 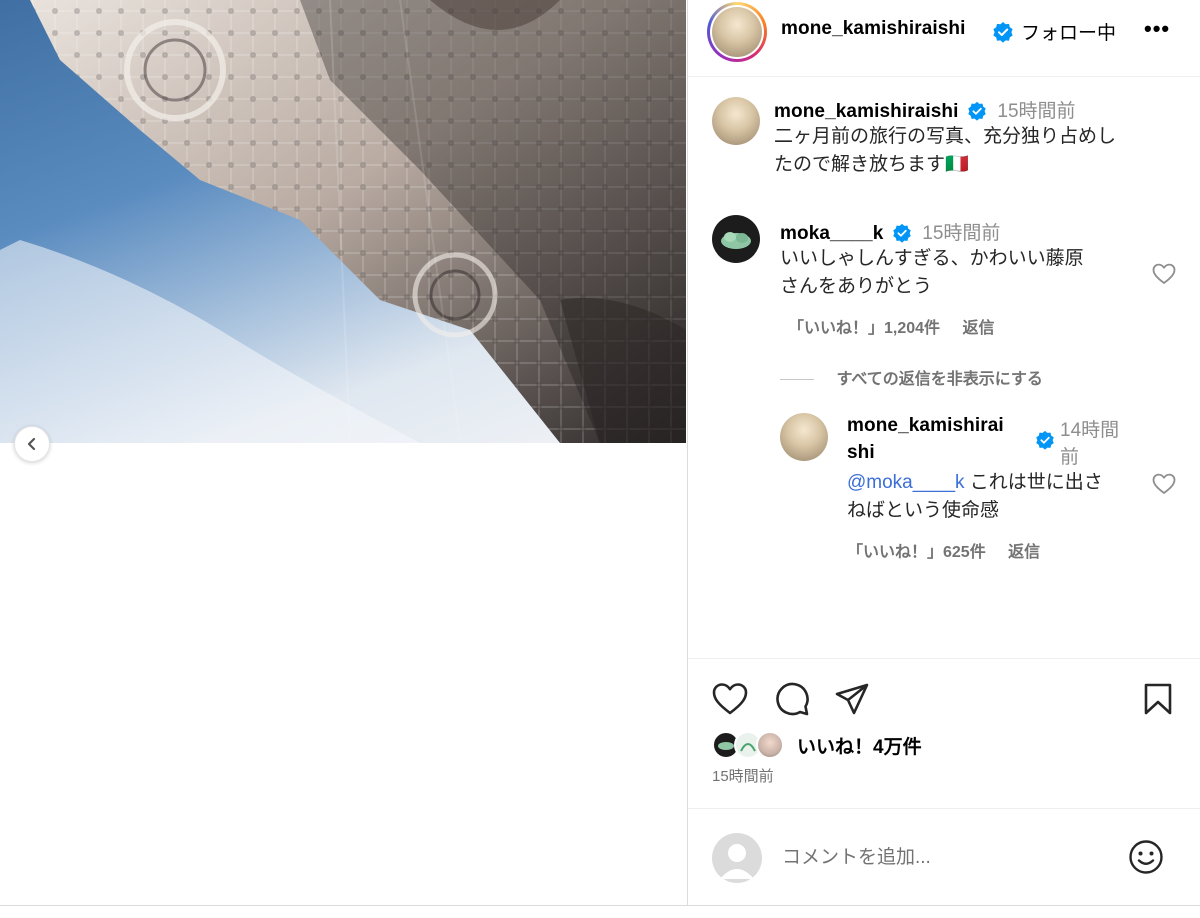 What do you see at coordinates (1070, 457) in the screenshot?
I see `reply-time-line-2: 前` at bounding box center [1070, 457].